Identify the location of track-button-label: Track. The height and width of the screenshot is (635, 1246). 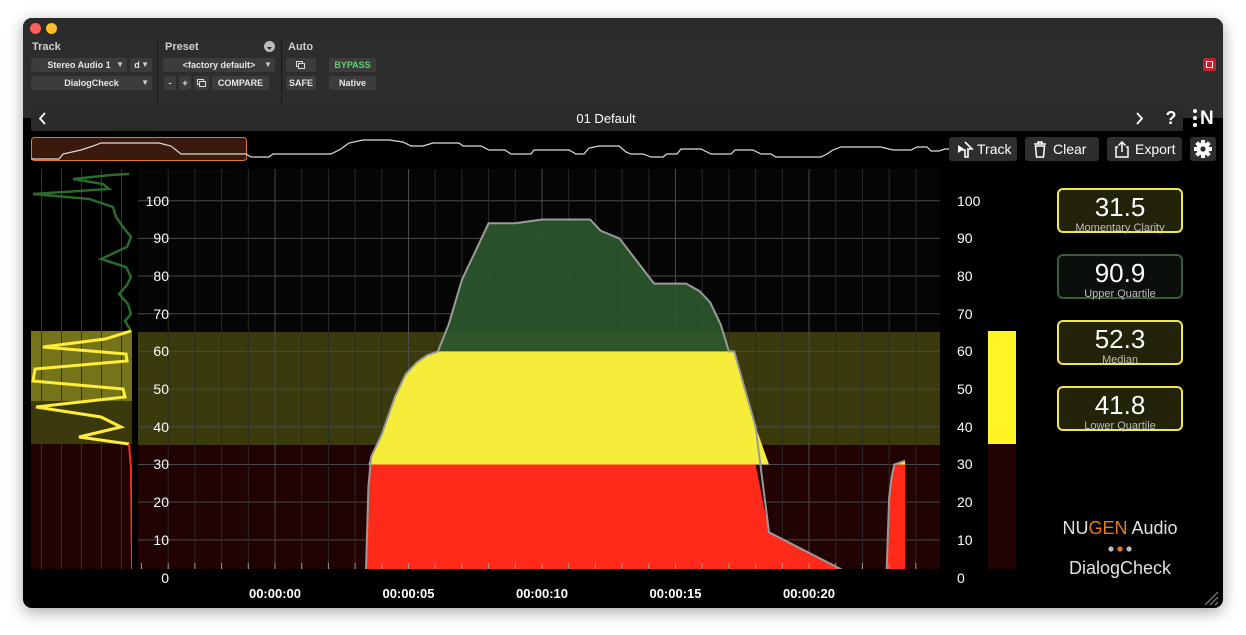
(994, 149).